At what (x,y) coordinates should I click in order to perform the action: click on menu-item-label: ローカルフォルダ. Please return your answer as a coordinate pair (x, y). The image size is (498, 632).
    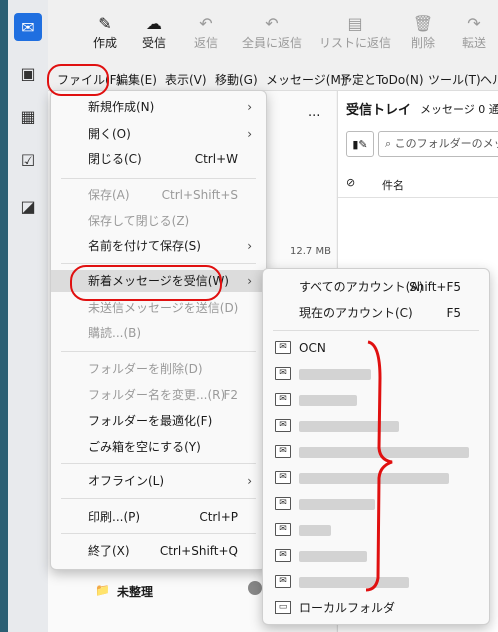
    Looking at the image, I should click on (347, 608).